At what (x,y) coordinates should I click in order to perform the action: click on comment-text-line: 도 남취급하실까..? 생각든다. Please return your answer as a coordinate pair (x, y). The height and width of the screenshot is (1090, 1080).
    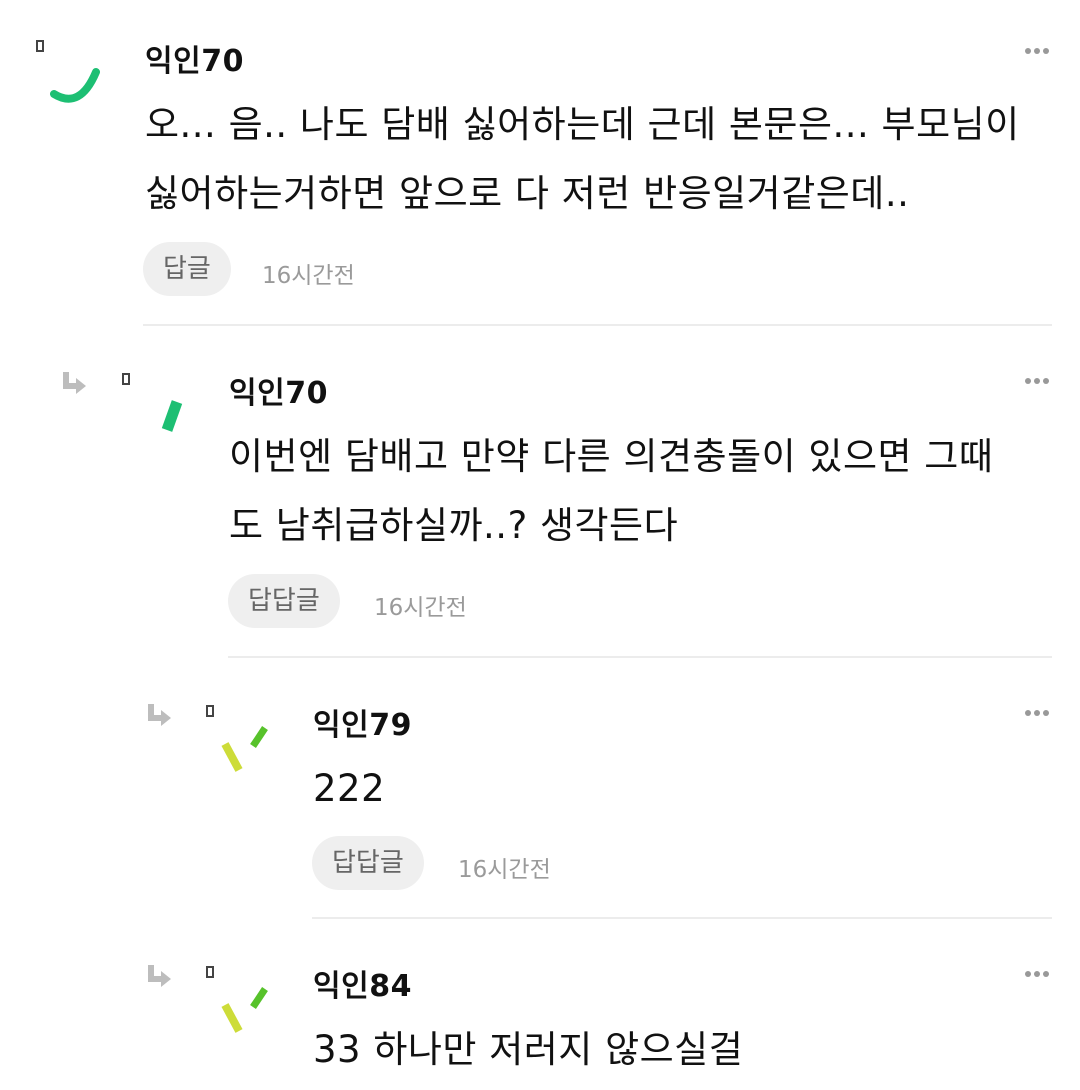
    Looking at the image, I should click on (454, 525).